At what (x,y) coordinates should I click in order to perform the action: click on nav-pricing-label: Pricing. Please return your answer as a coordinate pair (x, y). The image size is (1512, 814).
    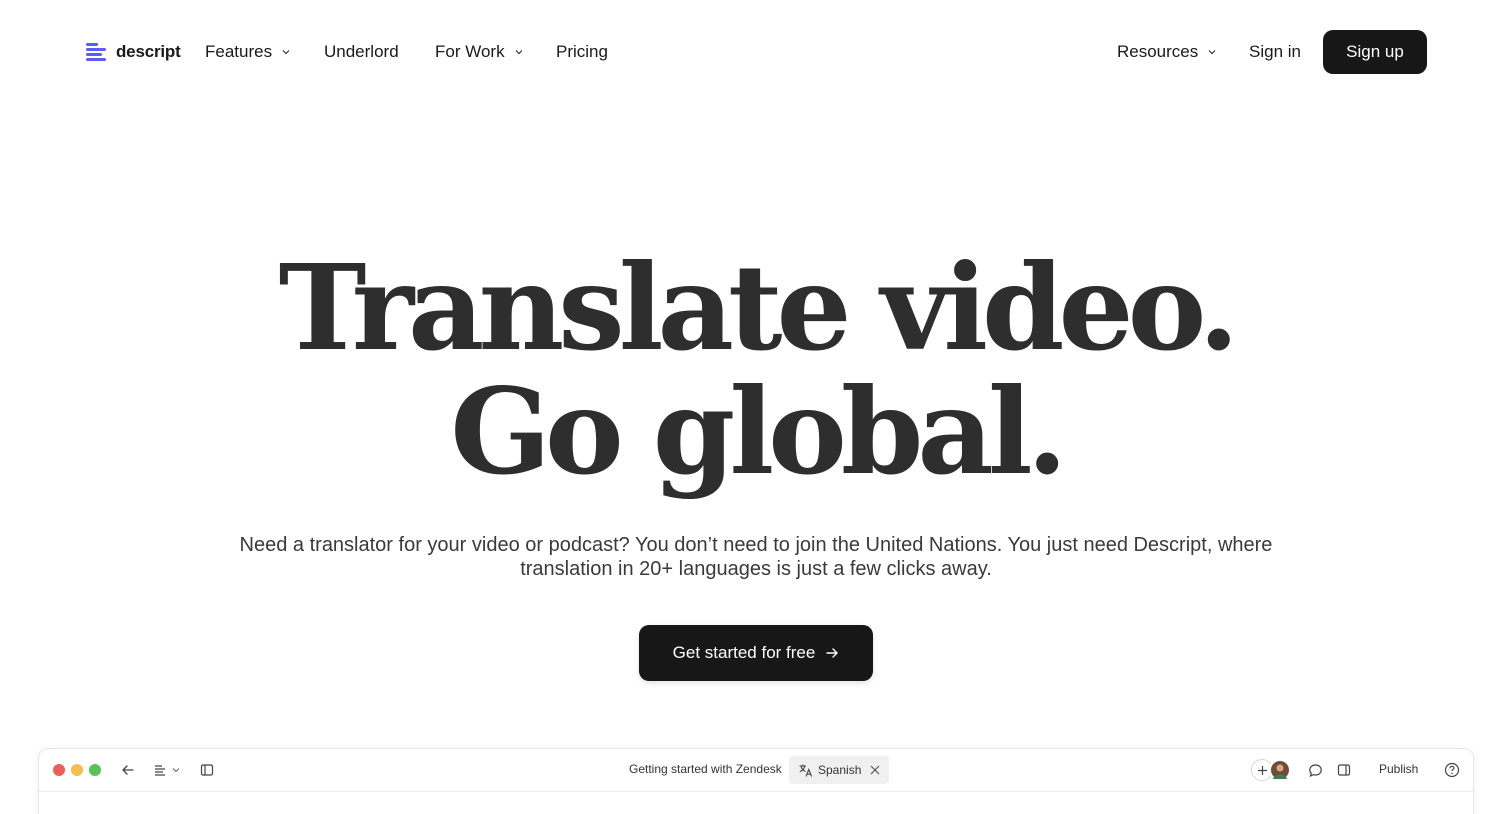
    Looking at the image, I should click on (582, 51).